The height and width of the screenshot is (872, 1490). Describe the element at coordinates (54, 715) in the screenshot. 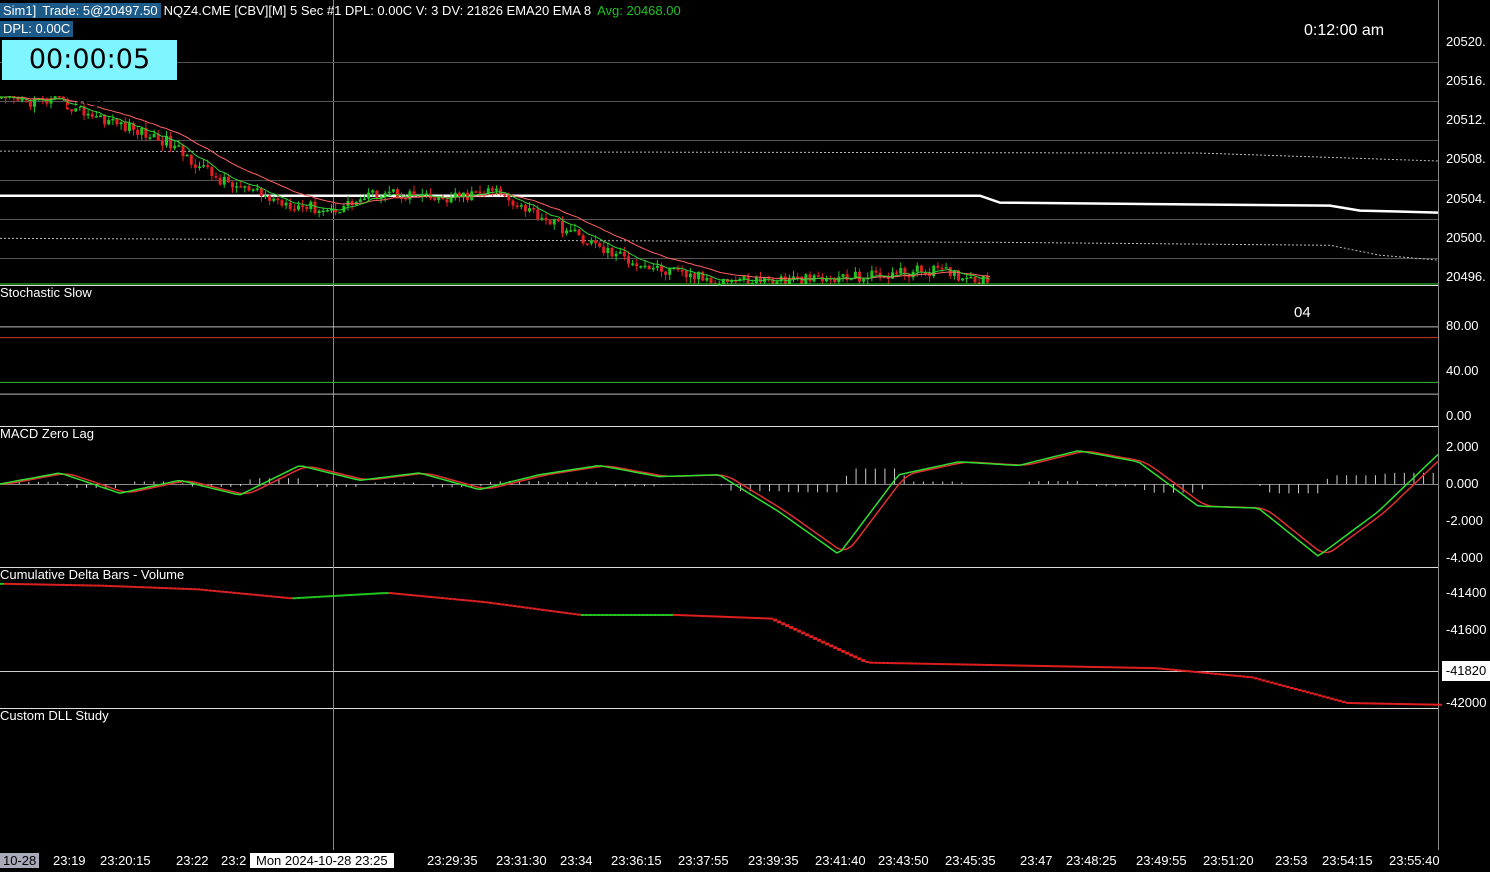

I see `dll-title: Custom DLL Study` at that location.